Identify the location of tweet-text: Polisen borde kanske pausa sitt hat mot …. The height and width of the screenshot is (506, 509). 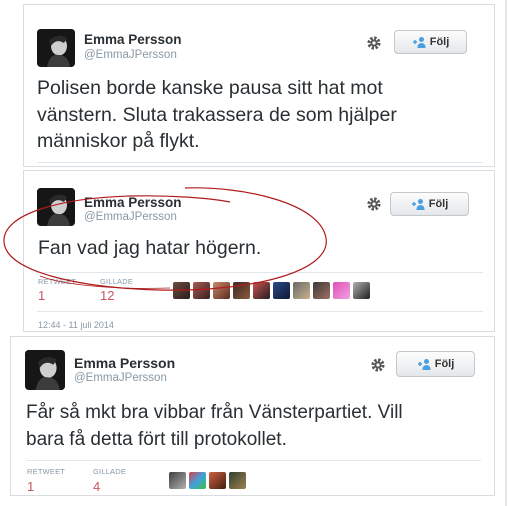
(217, 115).